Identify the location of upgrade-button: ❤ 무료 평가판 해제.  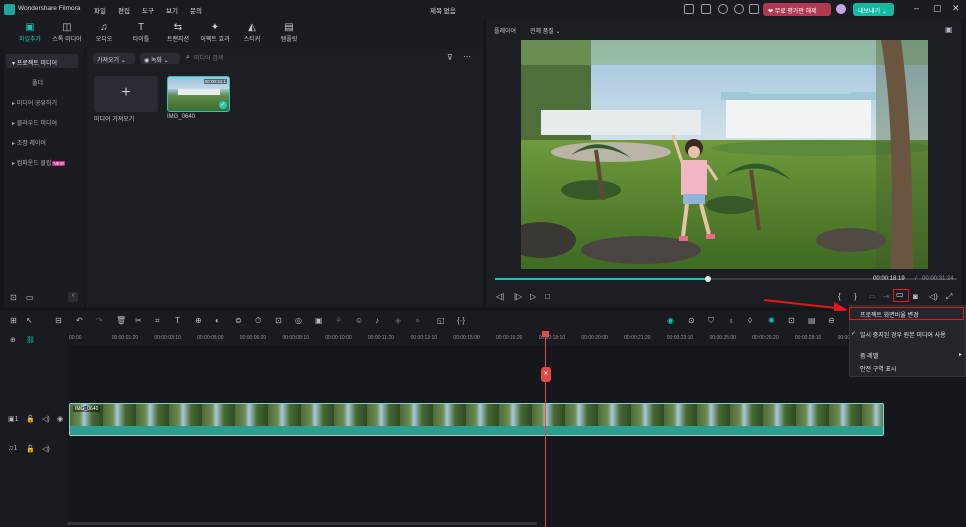
(797, 9).